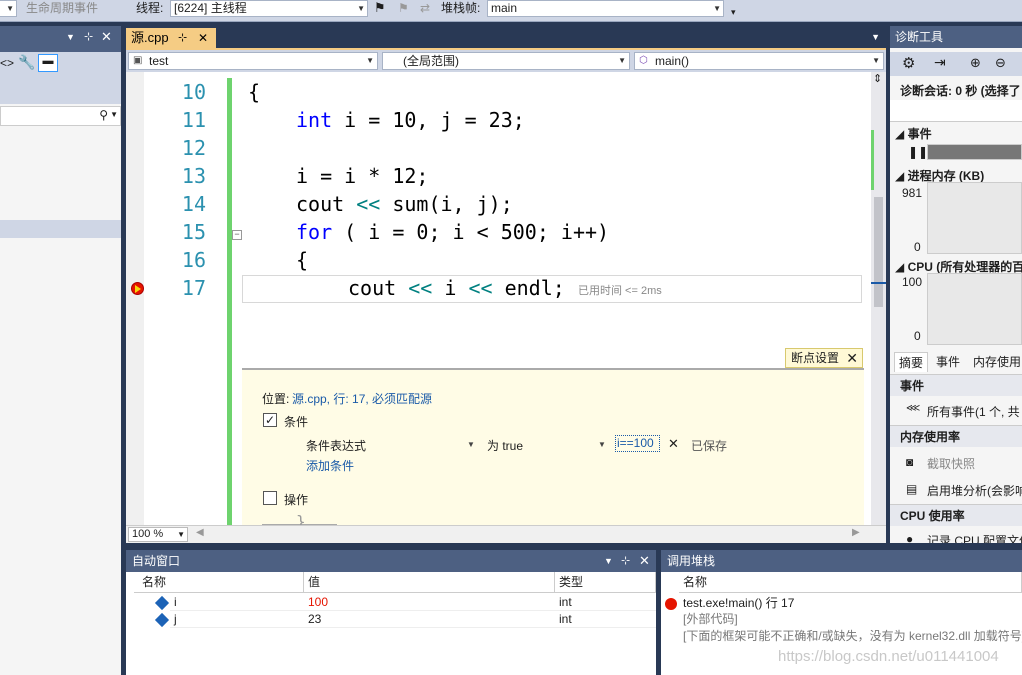  What do you see at coordinates (917, 336) in the screenshot?
I see `cpu-min: 0` at bounding box center [917, 336].